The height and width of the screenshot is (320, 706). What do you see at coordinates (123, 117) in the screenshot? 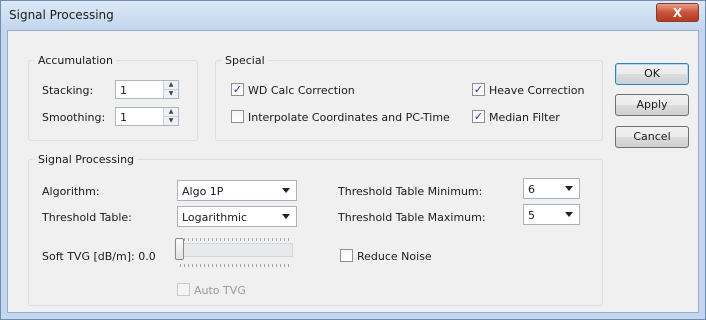
I see `smoothing-value: 1` at bounding box center [123, 117].